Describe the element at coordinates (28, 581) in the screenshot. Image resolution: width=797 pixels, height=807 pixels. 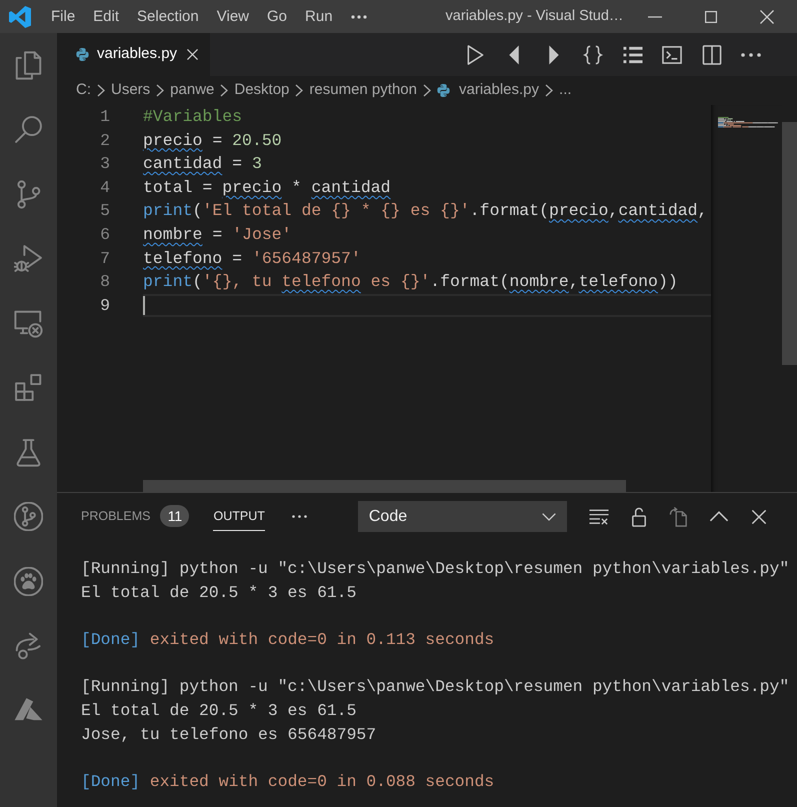
I see `paw-icon` at that location.